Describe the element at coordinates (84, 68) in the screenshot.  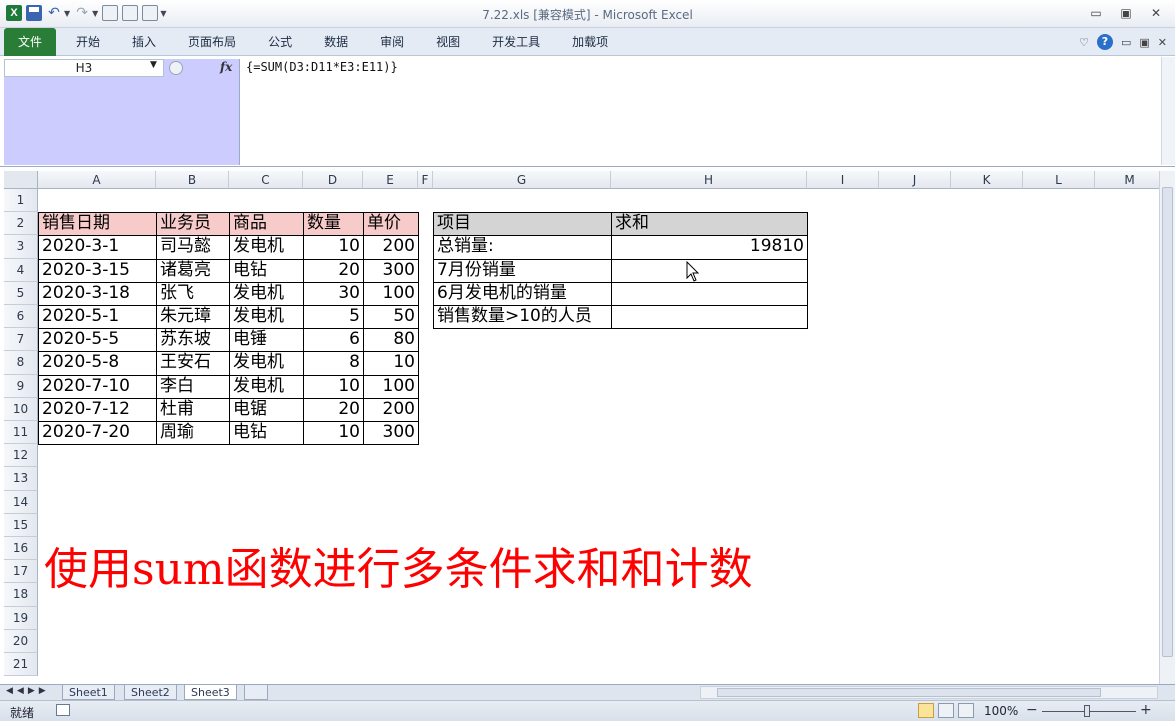
I see `name-box: H3` at that location.